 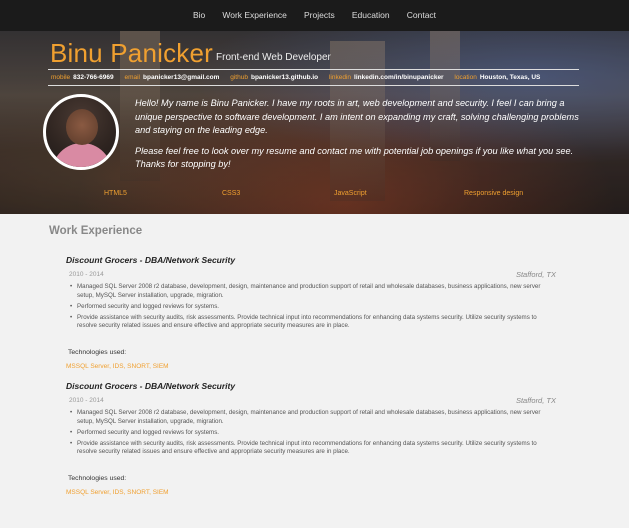 What do you see at coordinates (93, 77) in the screenshot?
I see `contact-mobile: 832-766-6969` at bounding box center [93, 77].